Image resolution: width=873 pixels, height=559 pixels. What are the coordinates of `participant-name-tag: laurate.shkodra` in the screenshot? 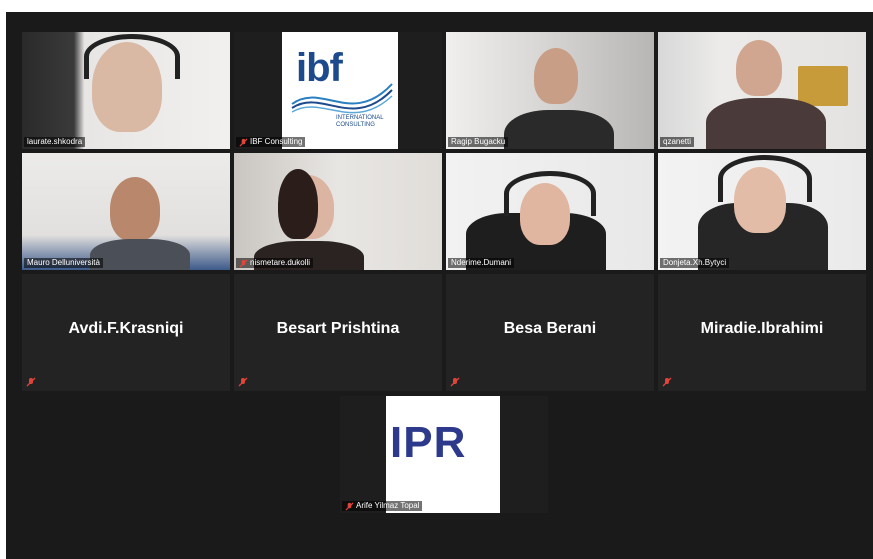 It's located at (55, 142).